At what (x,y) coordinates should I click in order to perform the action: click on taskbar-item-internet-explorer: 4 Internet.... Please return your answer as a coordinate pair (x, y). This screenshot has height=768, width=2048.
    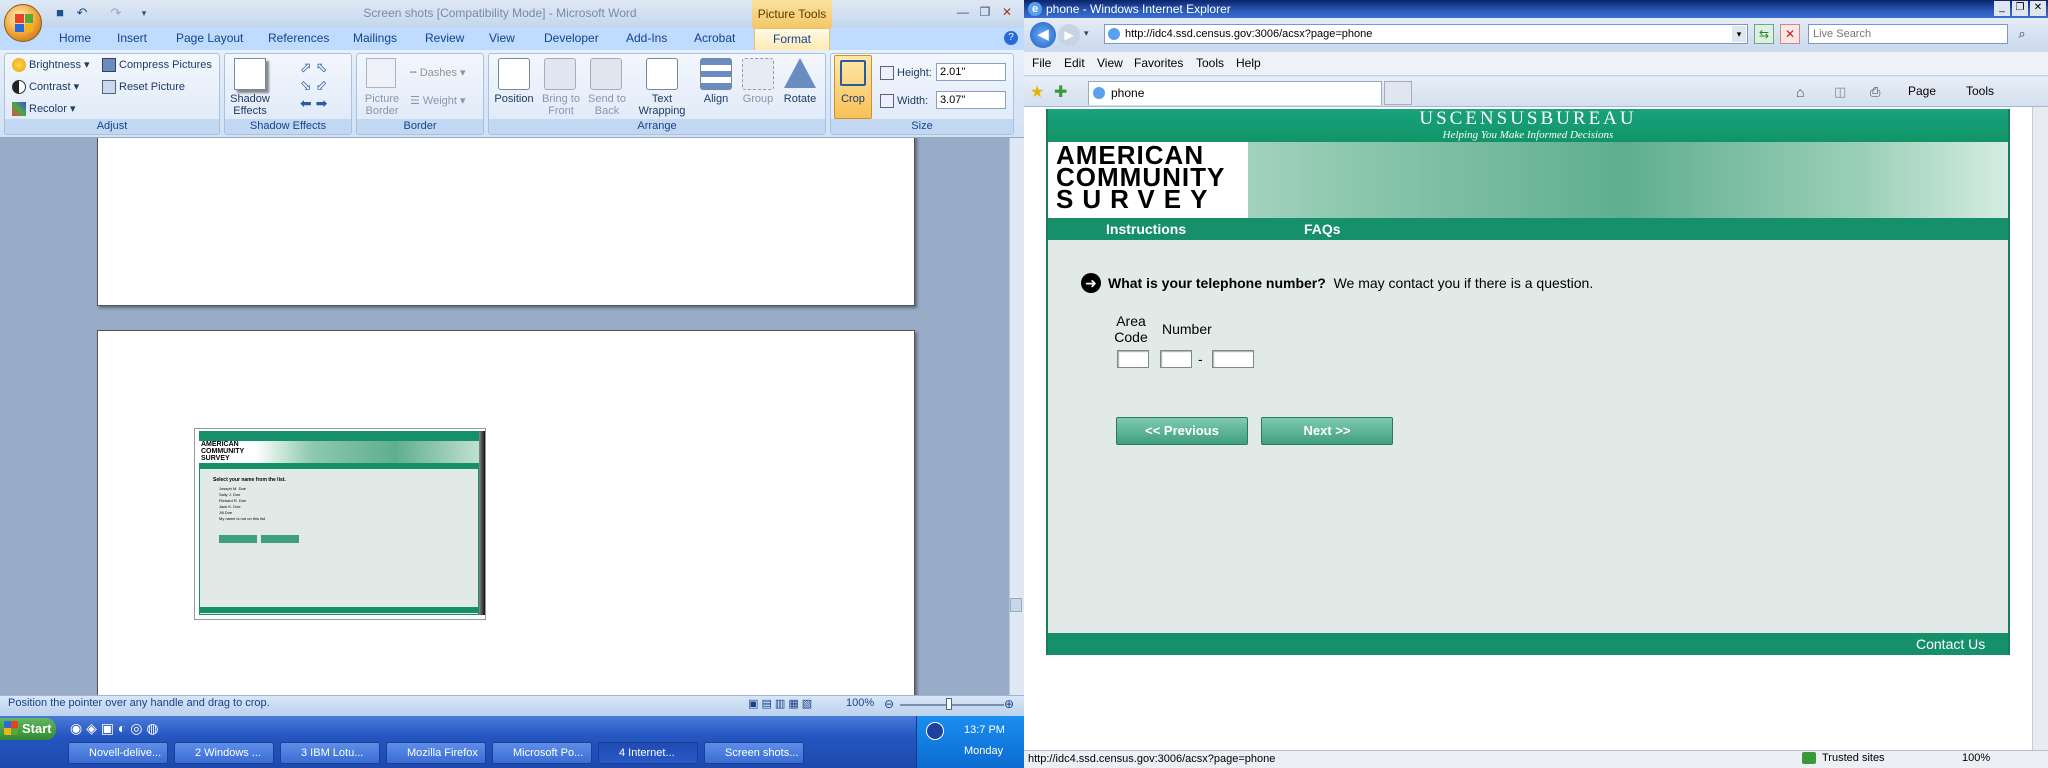
    Looking at the image, I should click on (648, 753).